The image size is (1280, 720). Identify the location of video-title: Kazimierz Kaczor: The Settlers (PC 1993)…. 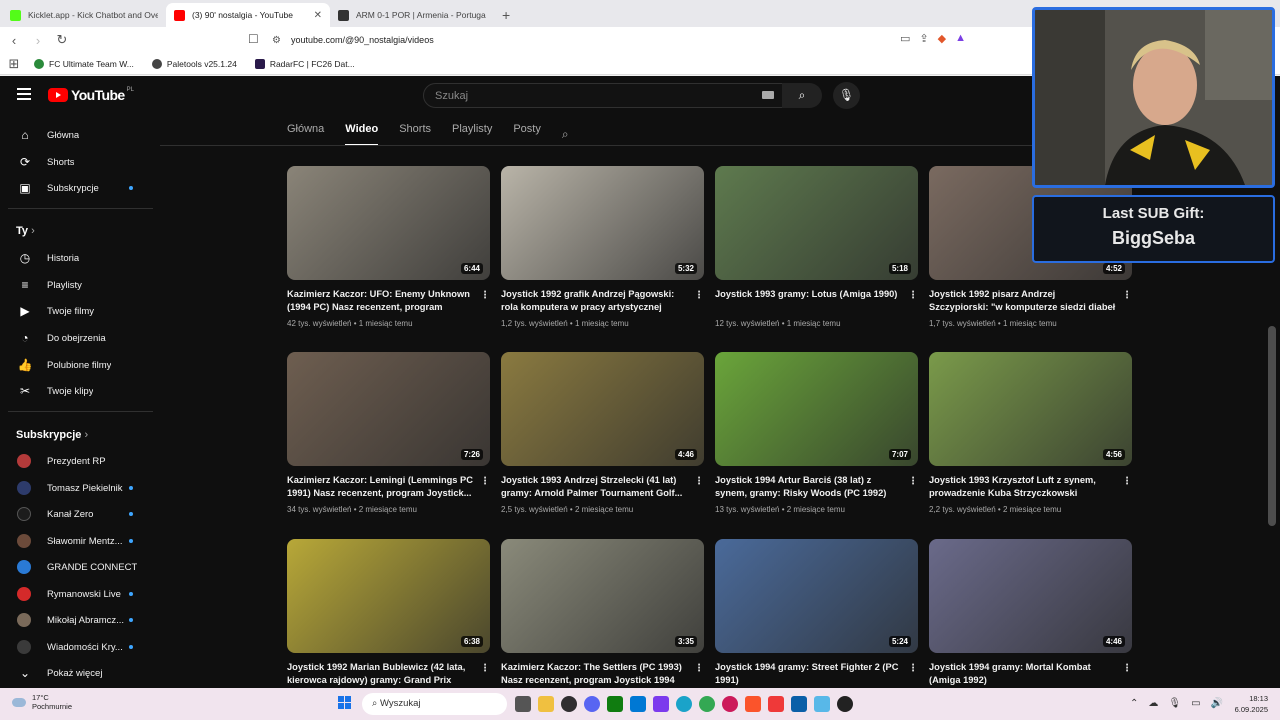
(595, 674).